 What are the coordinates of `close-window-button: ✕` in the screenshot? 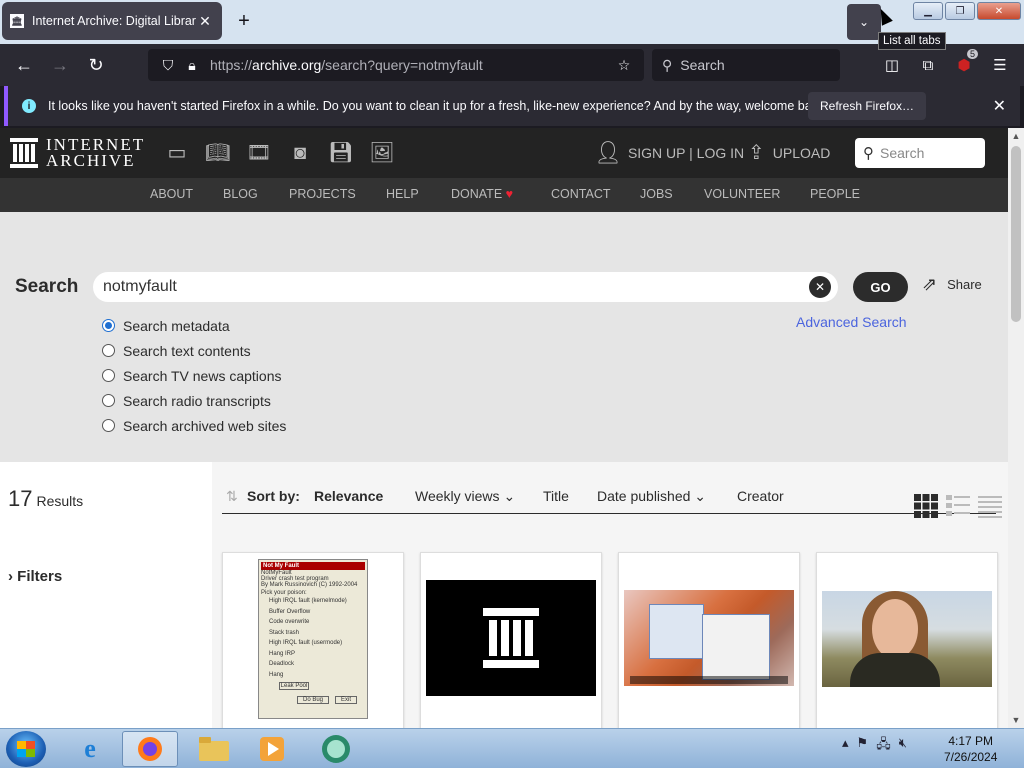 It's located at (999, 11).